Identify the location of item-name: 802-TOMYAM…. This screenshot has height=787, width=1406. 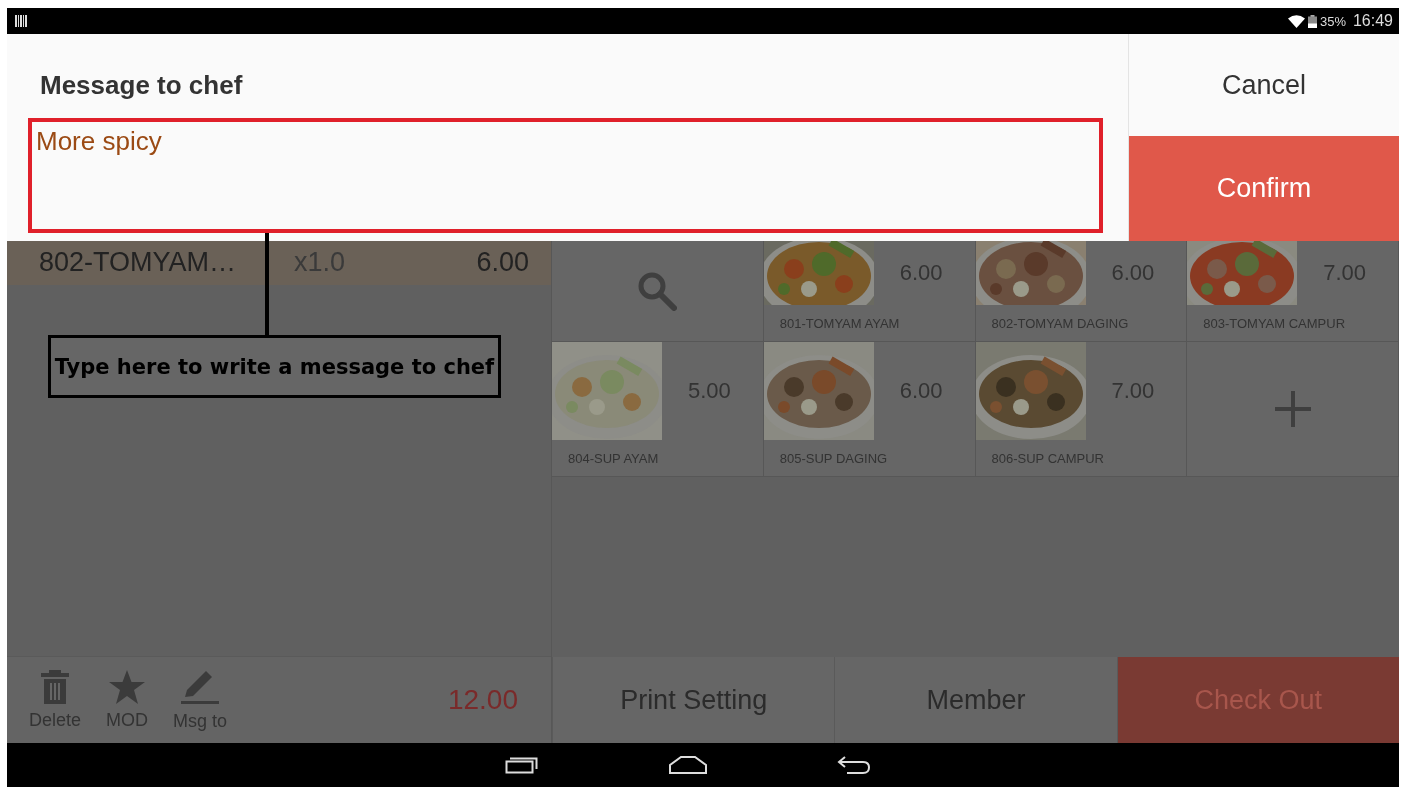
(138, 262).